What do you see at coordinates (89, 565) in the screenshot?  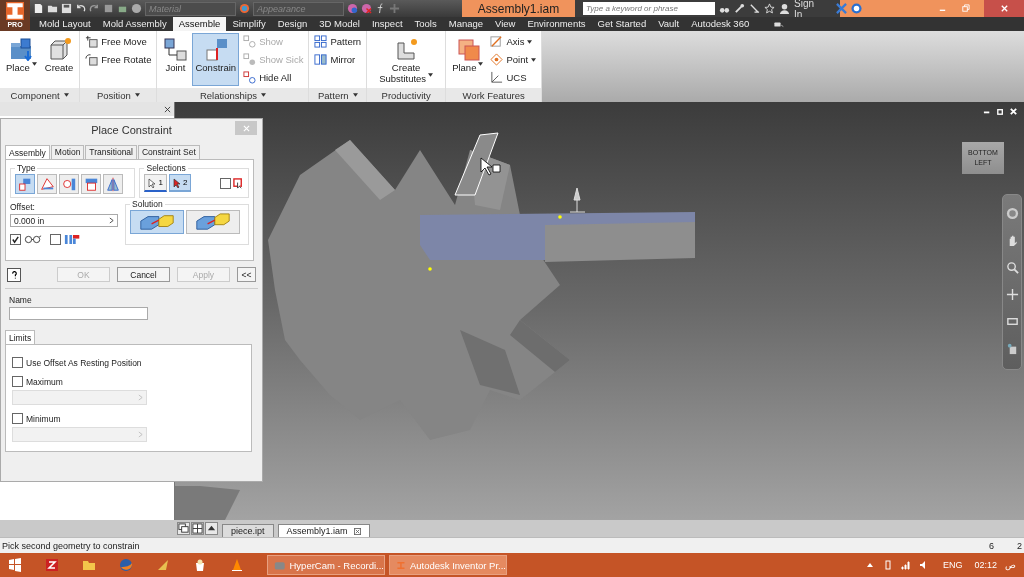 I see `folder-icon` at bounding box center [89, 565].